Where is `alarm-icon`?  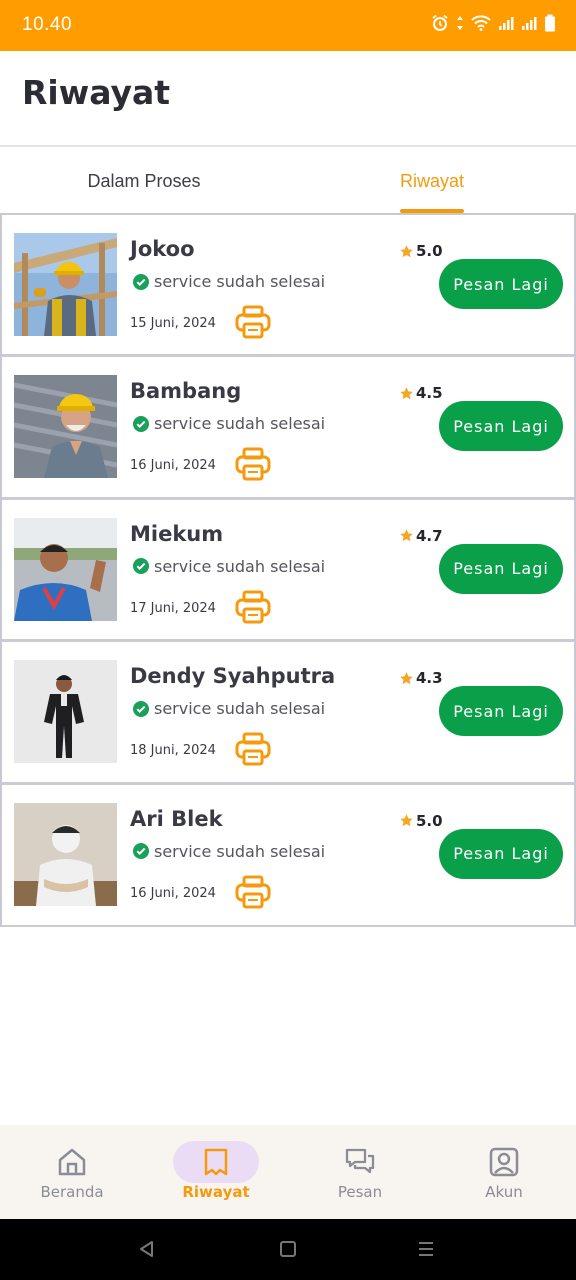
alarm-icon is located at coordinates (440, 22).